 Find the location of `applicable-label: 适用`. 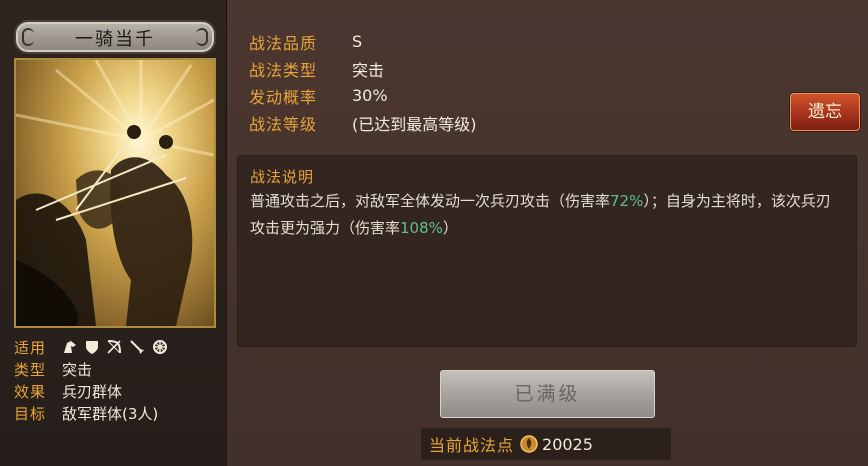

applicable-label: 适用 is located at coordinates (30, 347).